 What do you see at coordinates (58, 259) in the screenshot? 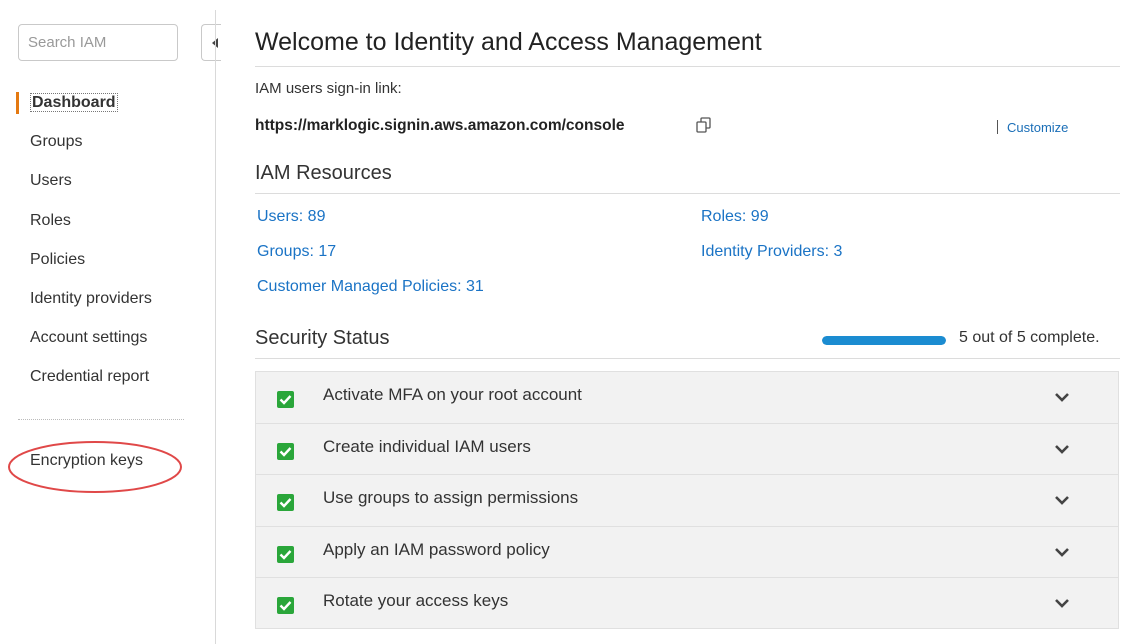
I see `sidebar-item-label: Policies` at bounding box center [58, 259].